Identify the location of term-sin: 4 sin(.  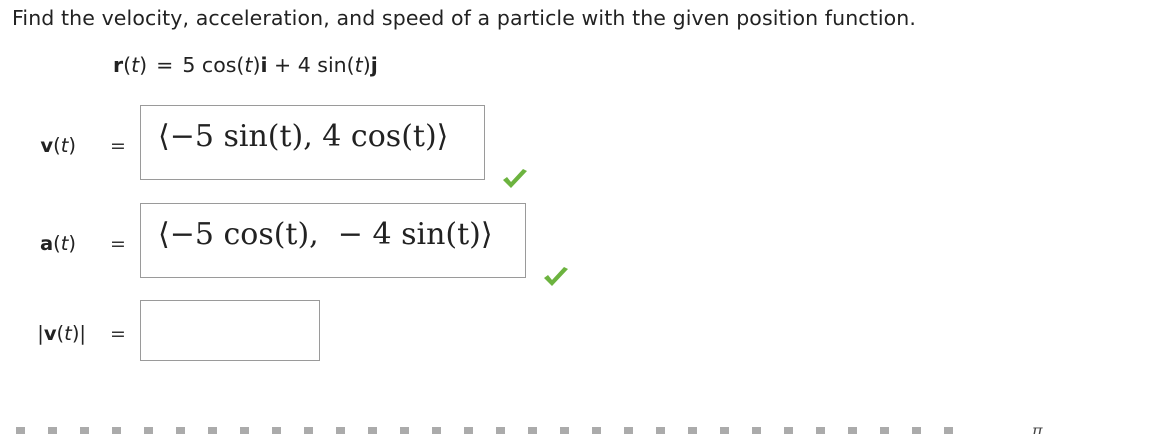
(326, 65).